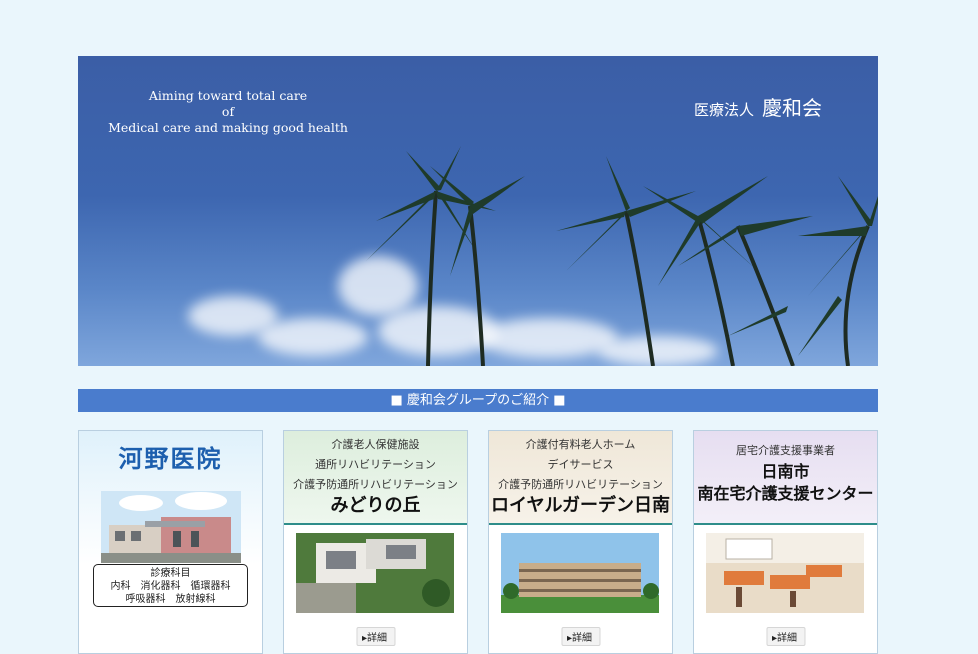  I want to click on service-line-2: 通所リハビリテーション, so click(375, 464).